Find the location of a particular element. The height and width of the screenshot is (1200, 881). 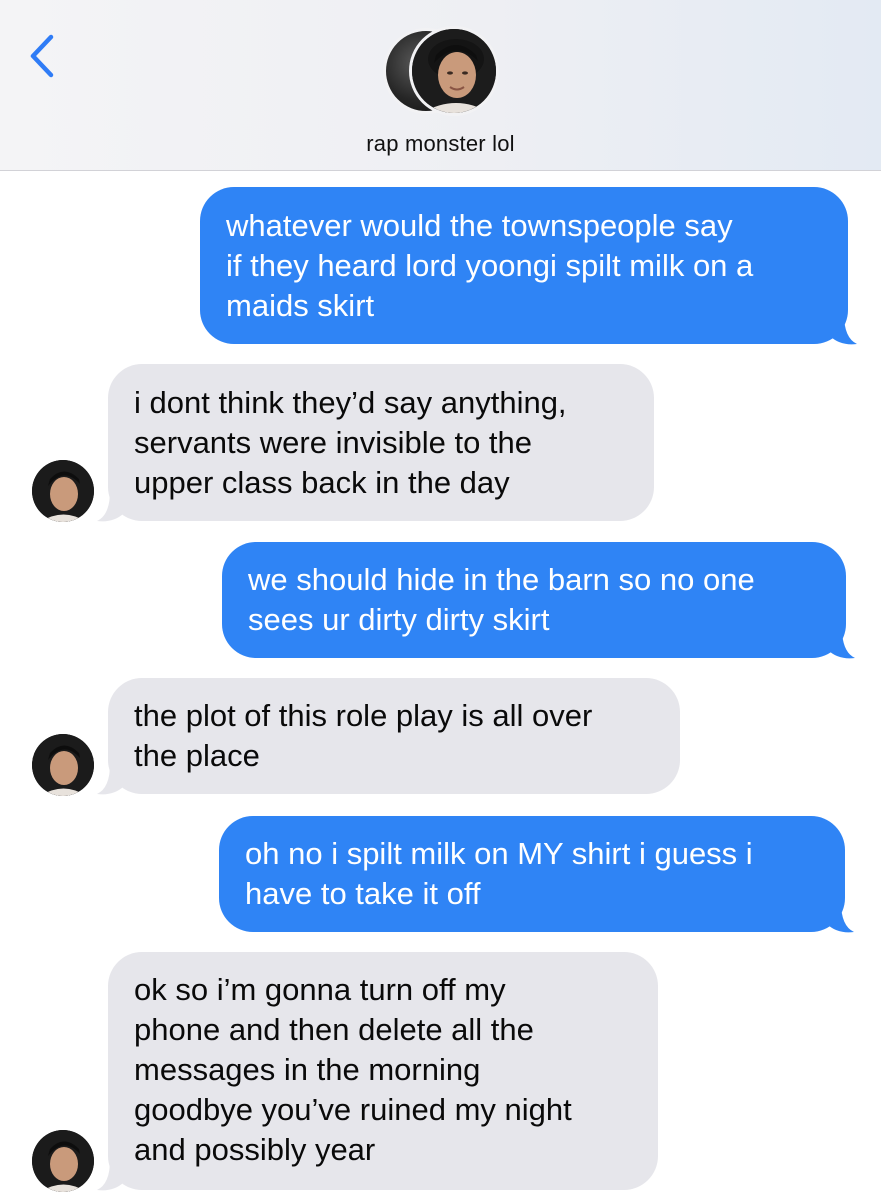

contact-avatar-group is located at coordinates (441, 72).